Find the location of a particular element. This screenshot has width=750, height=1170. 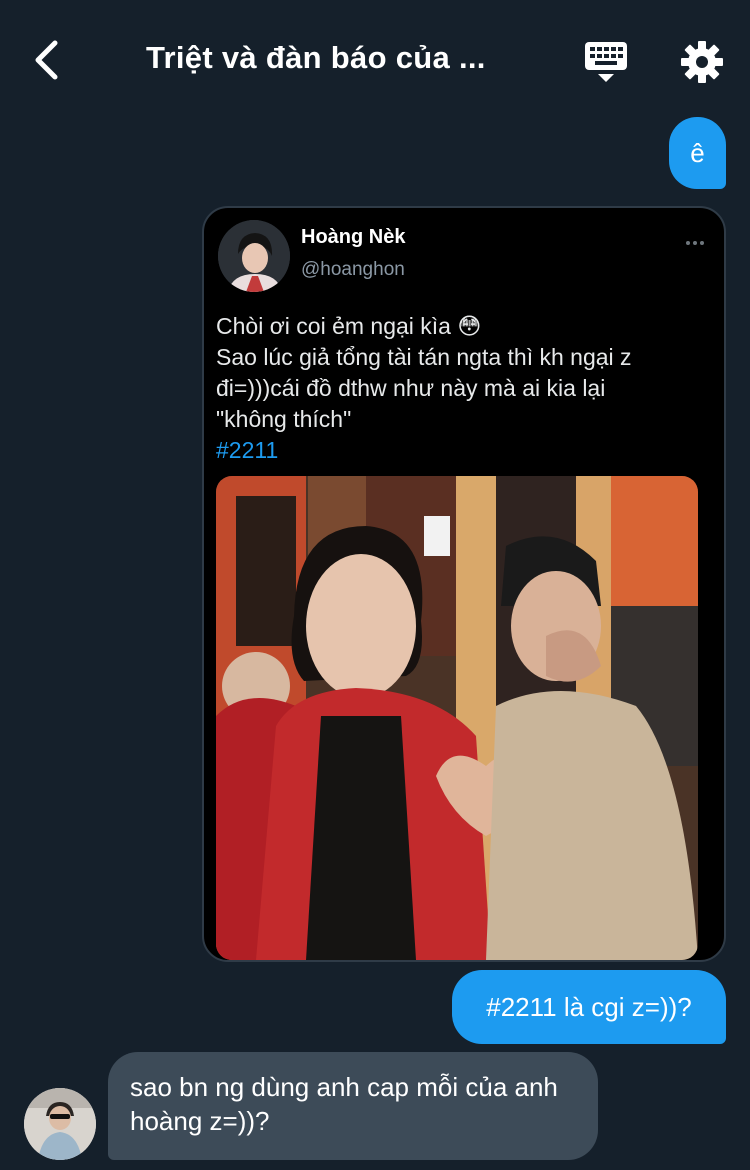

keyboard-icon is located at coordinates (606, 62).